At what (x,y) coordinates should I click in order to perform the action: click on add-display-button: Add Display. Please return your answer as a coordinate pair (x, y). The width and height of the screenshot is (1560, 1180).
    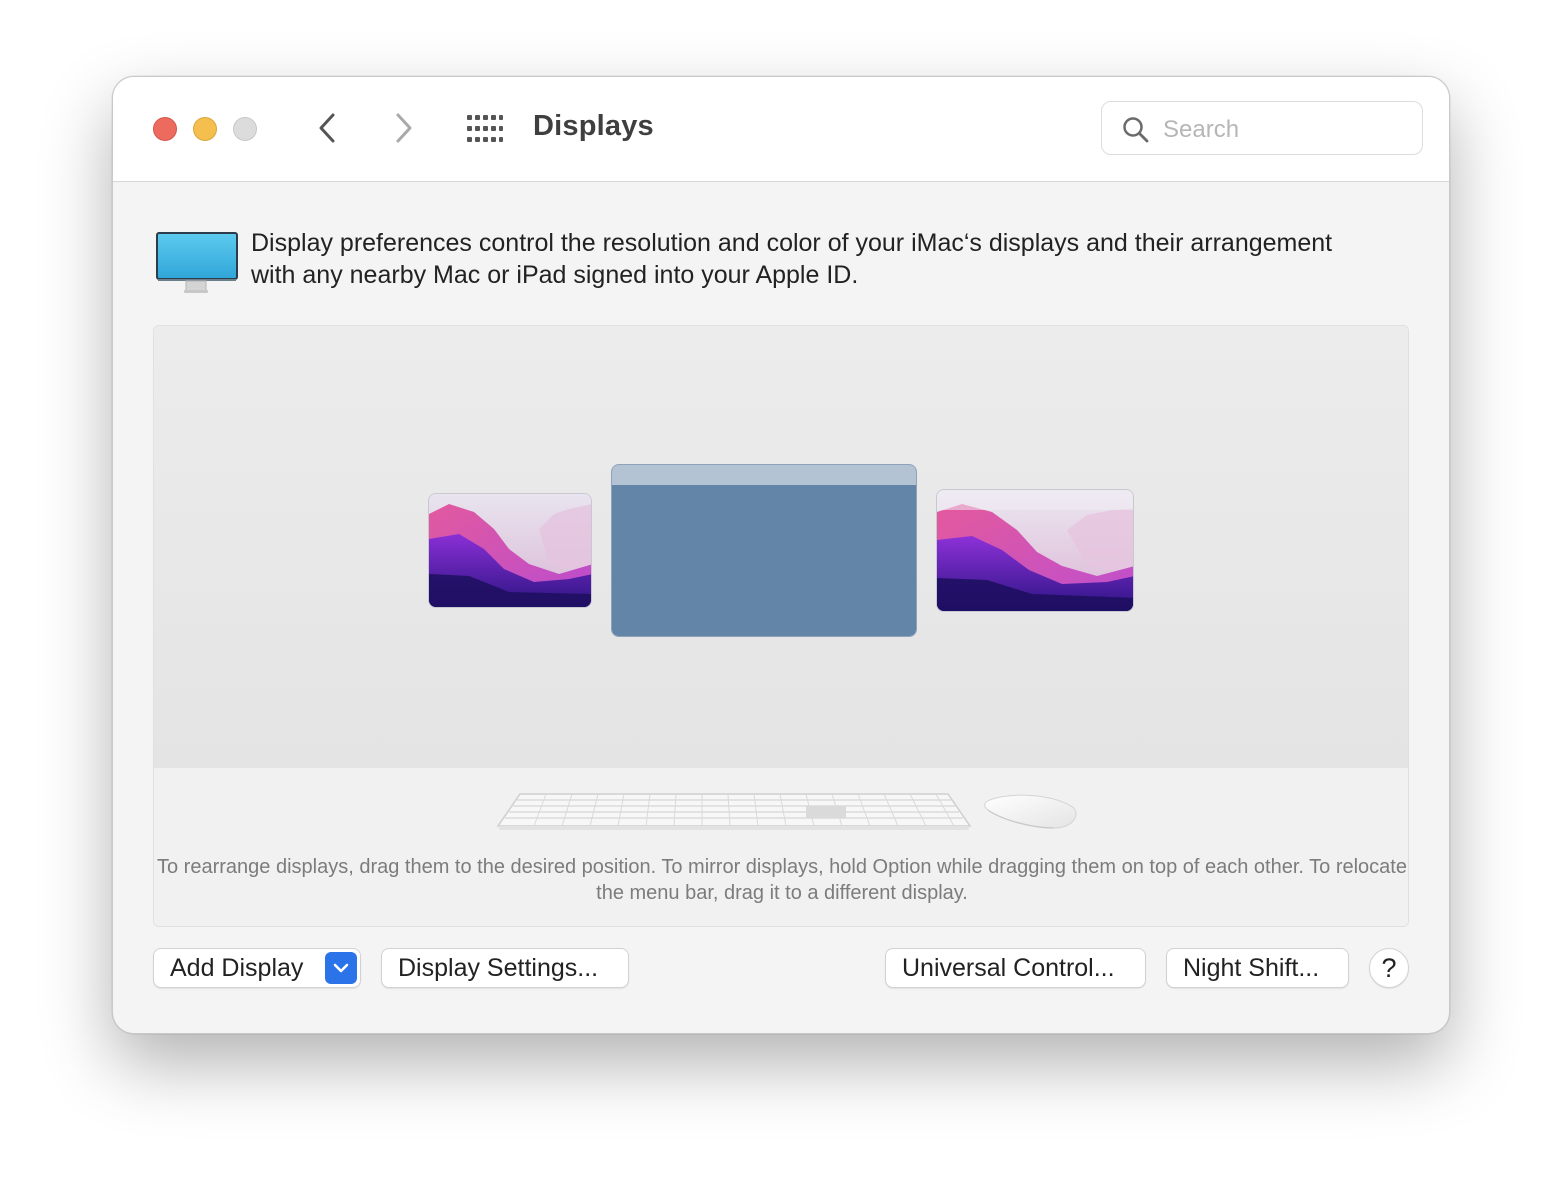
    Looking at the image, I should click on (257, 968).